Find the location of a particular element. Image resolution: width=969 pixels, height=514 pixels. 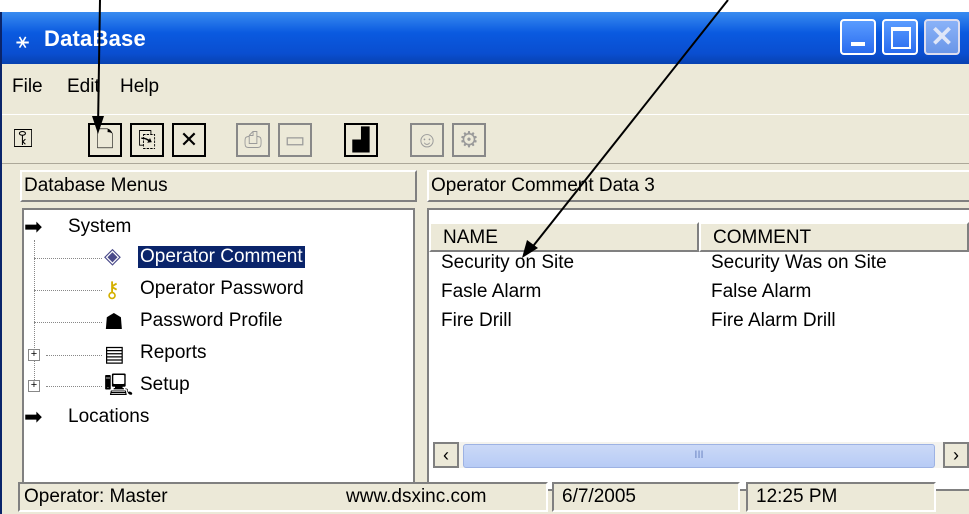

scroll-right-button: › is located at coordinates (956, 455).